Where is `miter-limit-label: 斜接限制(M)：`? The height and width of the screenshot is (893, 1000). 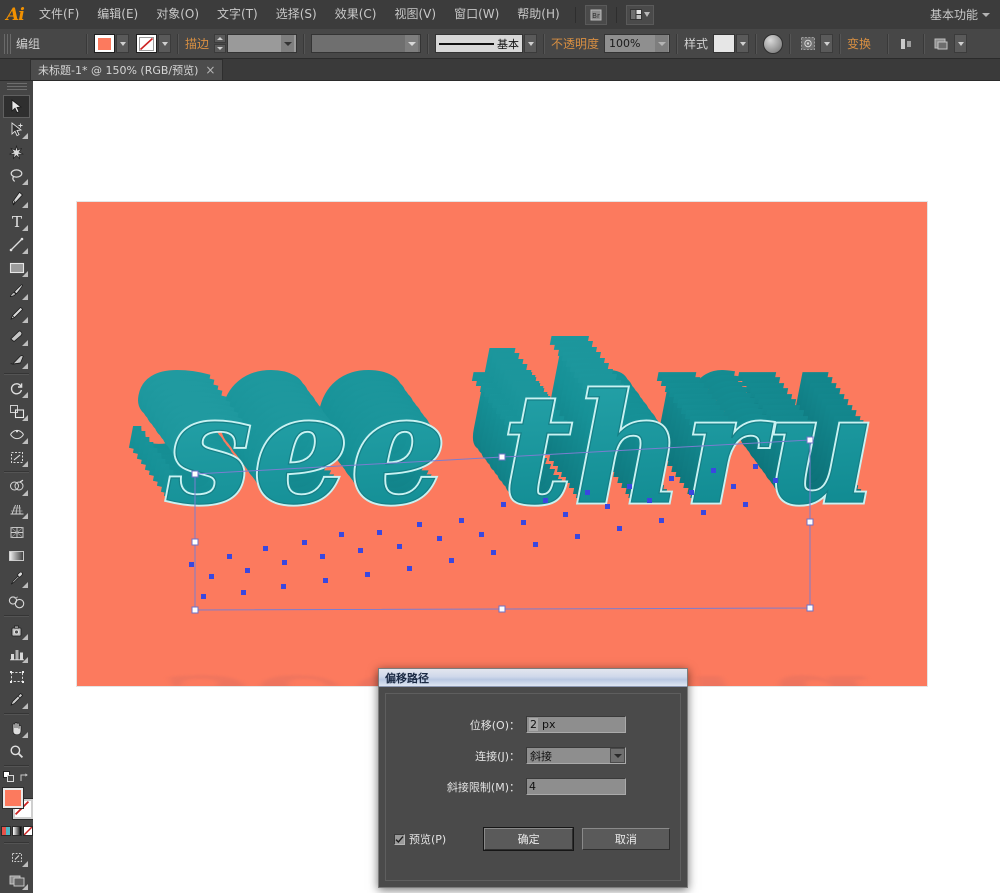
miter-limit-label: 斜接限制(M)： is located at coordinates (483, 787).